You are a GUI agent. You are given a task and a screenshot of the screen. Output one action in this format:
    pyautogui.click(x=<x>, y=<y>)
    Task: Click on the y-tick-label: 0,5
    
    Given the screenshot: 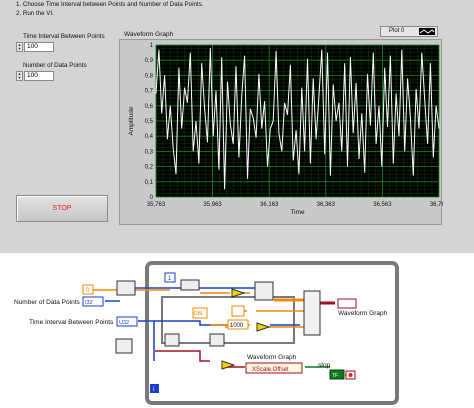 What is the action you would take?
    pyautogui.click(x=149, y=122)
    